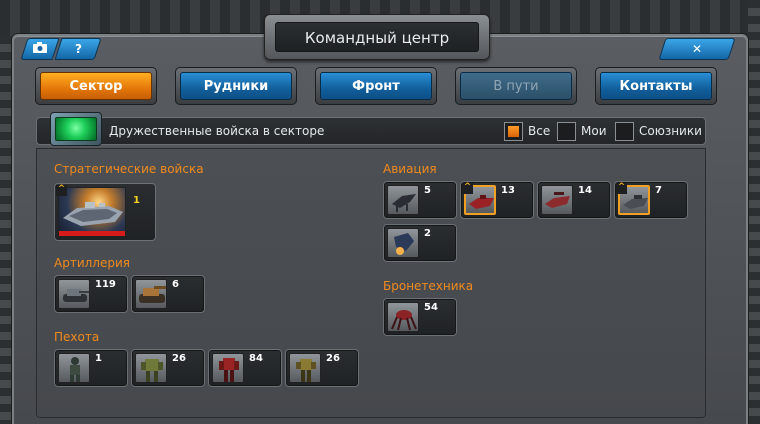  Describe the element at coordinates (217, 131) in the screenshot. I see `filter-title: Дружественные войска в секторе` at that location.